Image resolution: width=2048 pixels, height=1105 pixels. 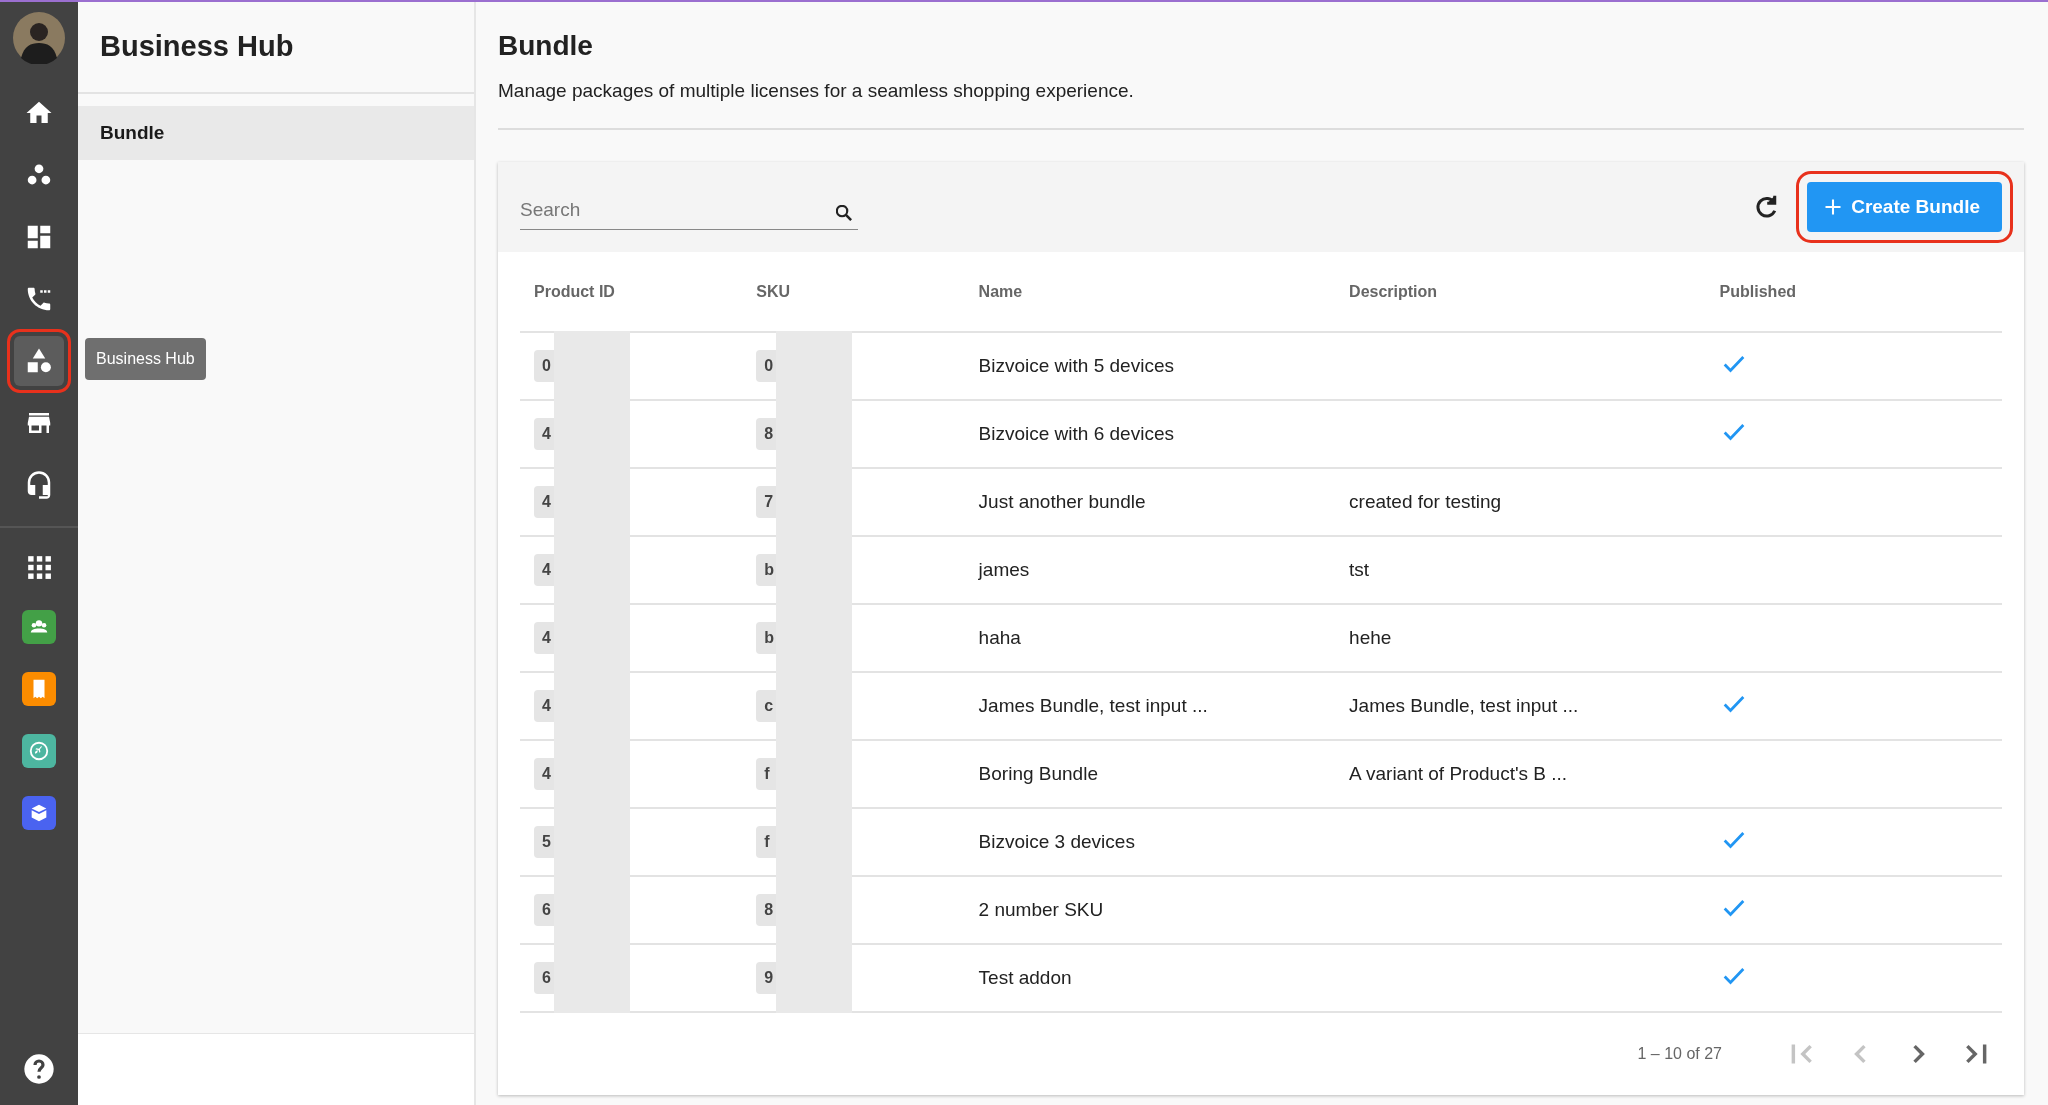 I want to click on search-icon, so click(x=844, y=212).